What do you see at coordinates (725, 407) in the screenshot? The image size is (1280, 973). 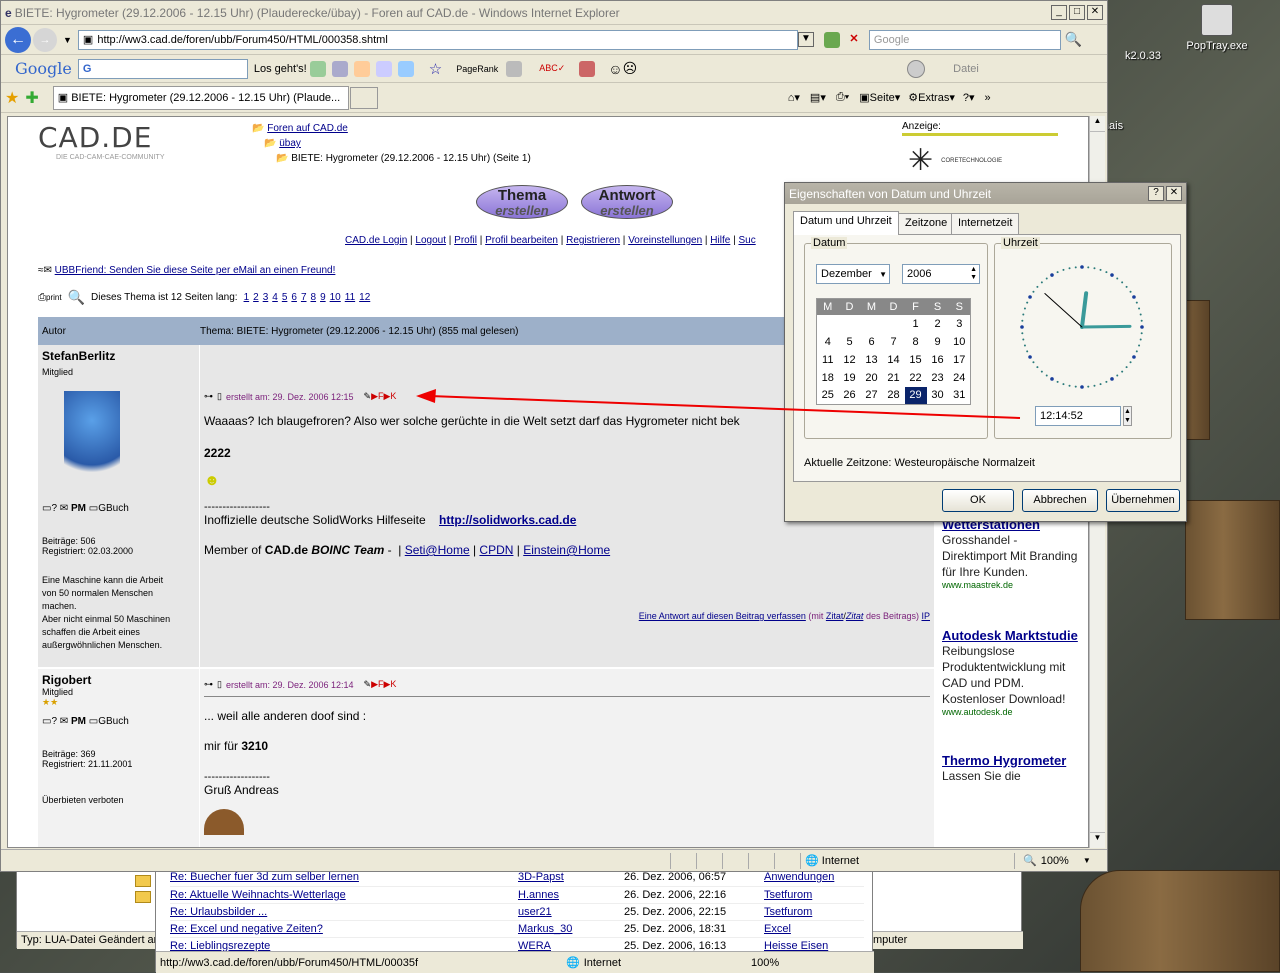 I see `arrow-line` at bounding box center [725, 407].